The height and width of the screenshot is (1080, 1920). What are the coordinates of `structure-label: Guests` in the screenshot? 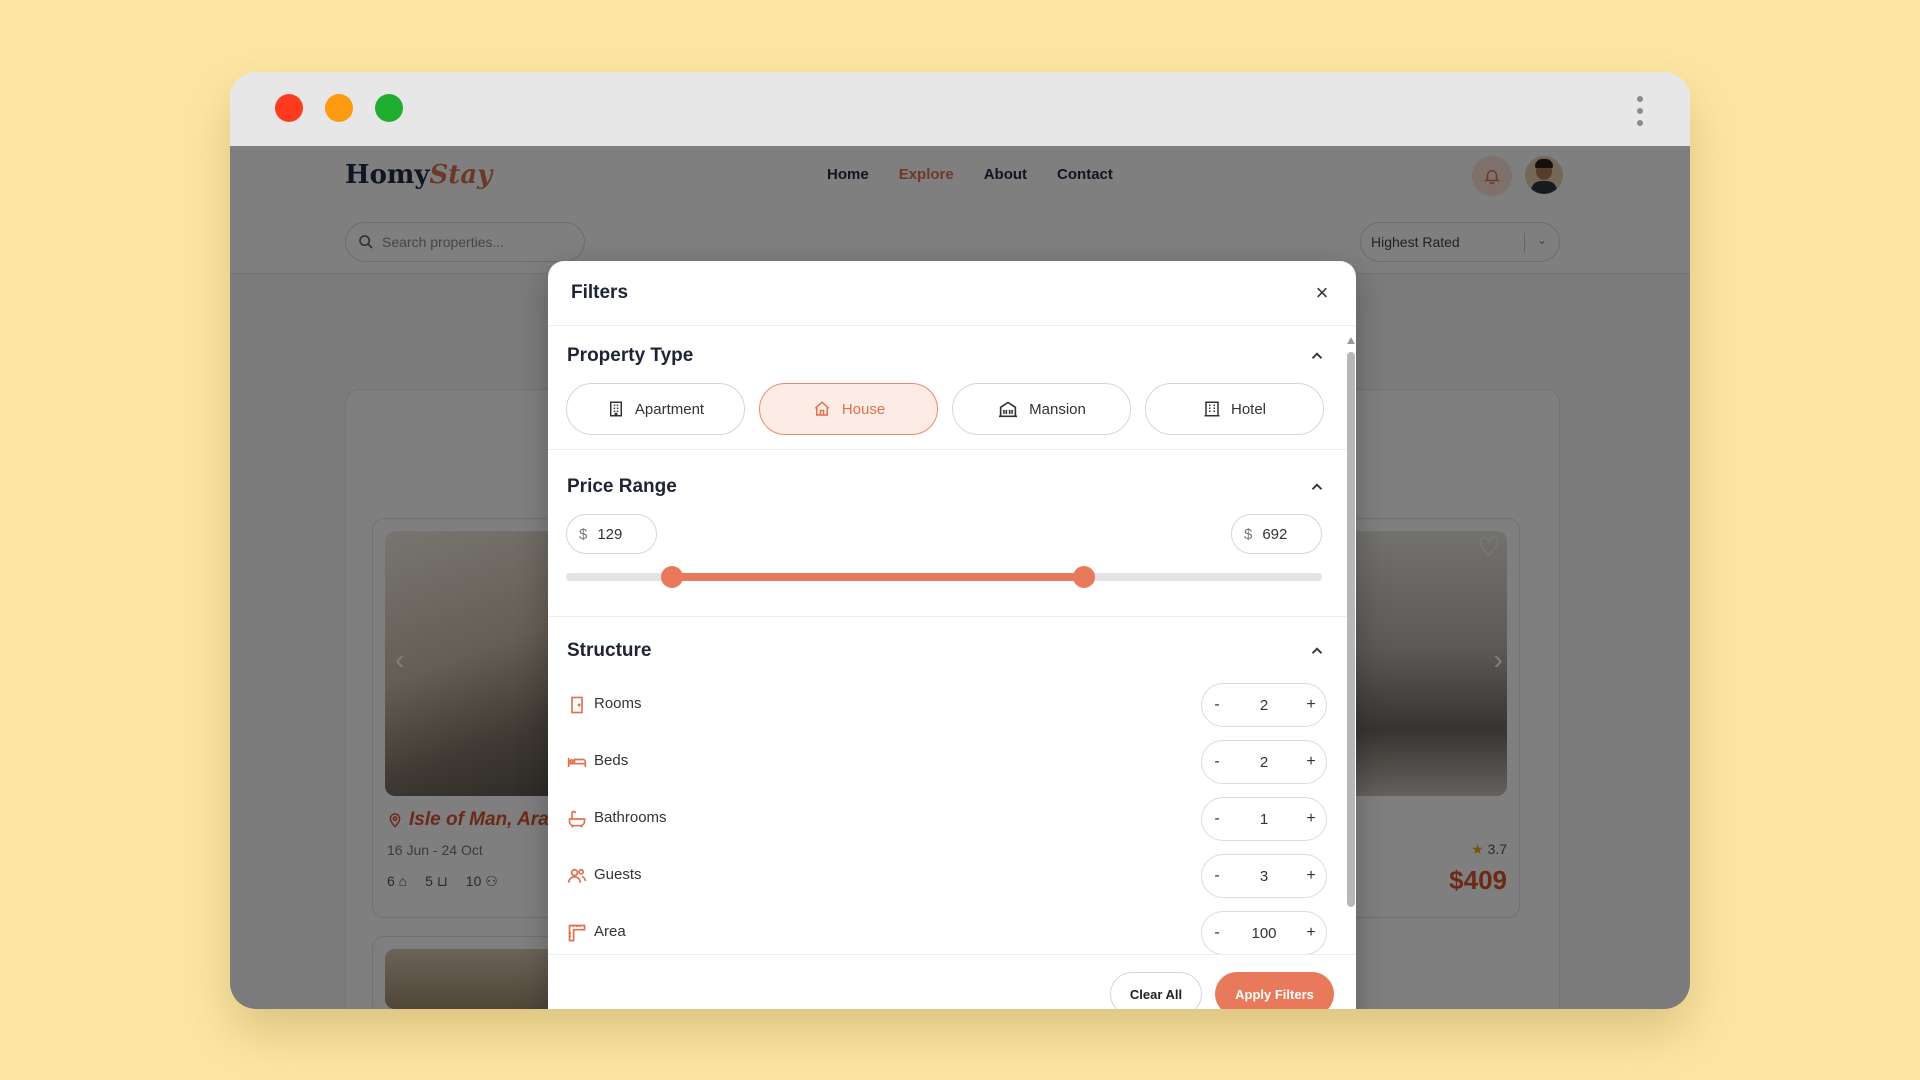 It's located at (618, 874).